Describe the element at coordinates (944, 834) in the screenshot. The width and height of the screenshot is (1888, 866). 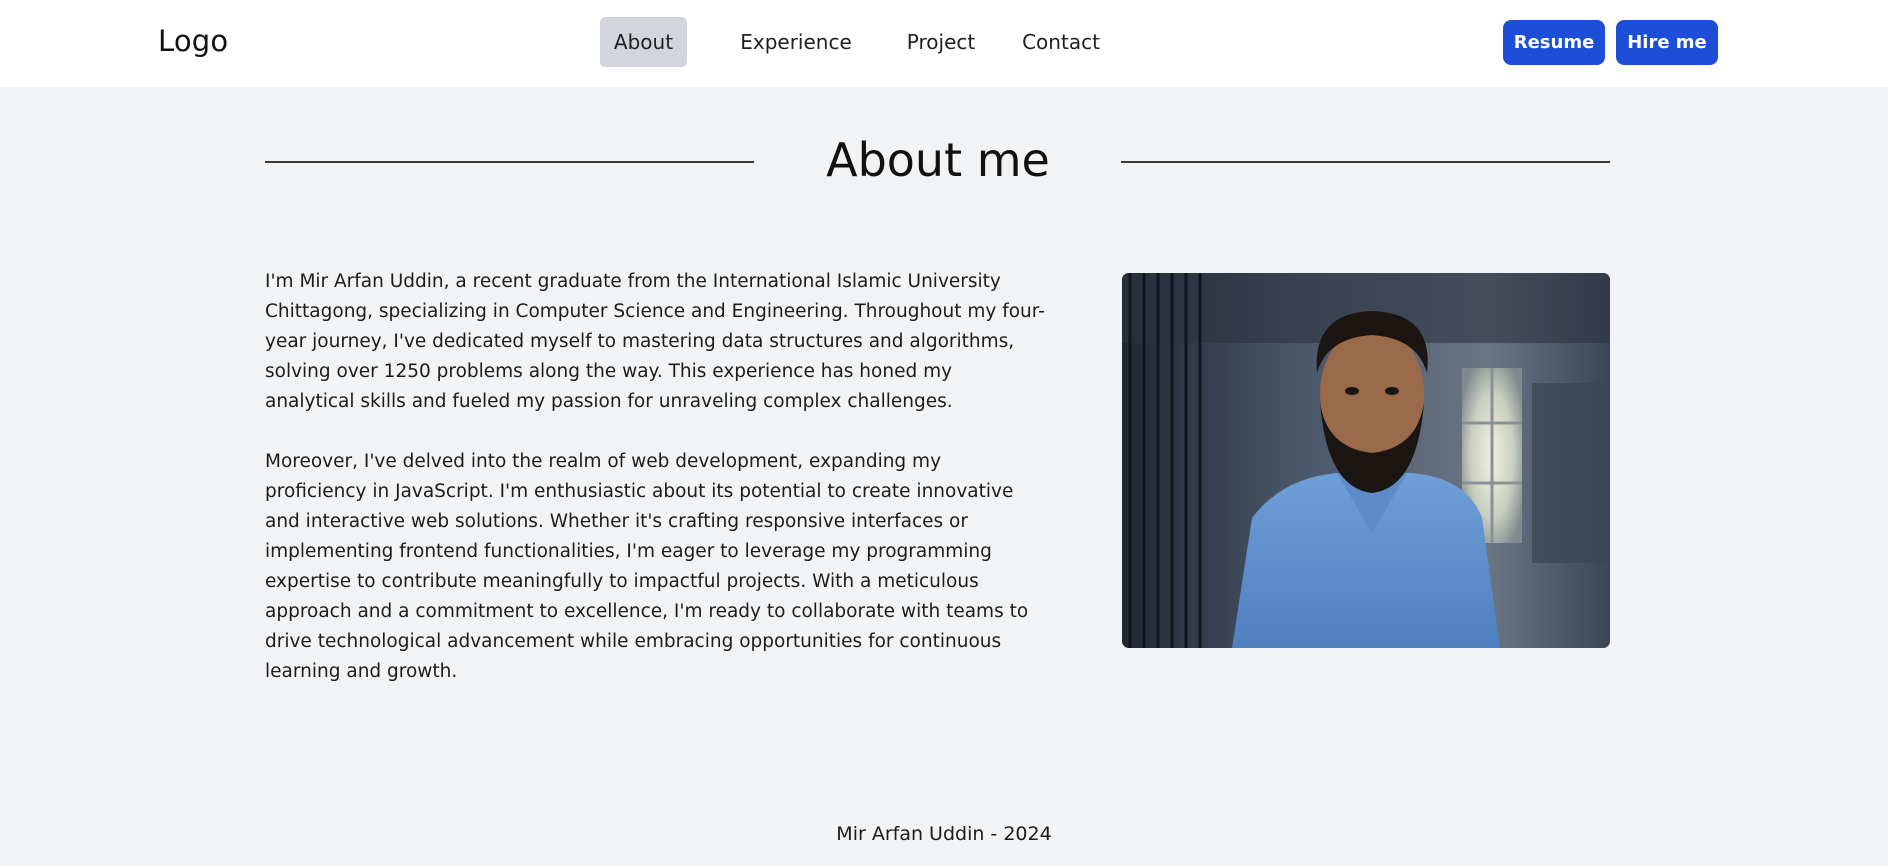
I see `footer: Mir Arfan Uddin - 2024` at that location.